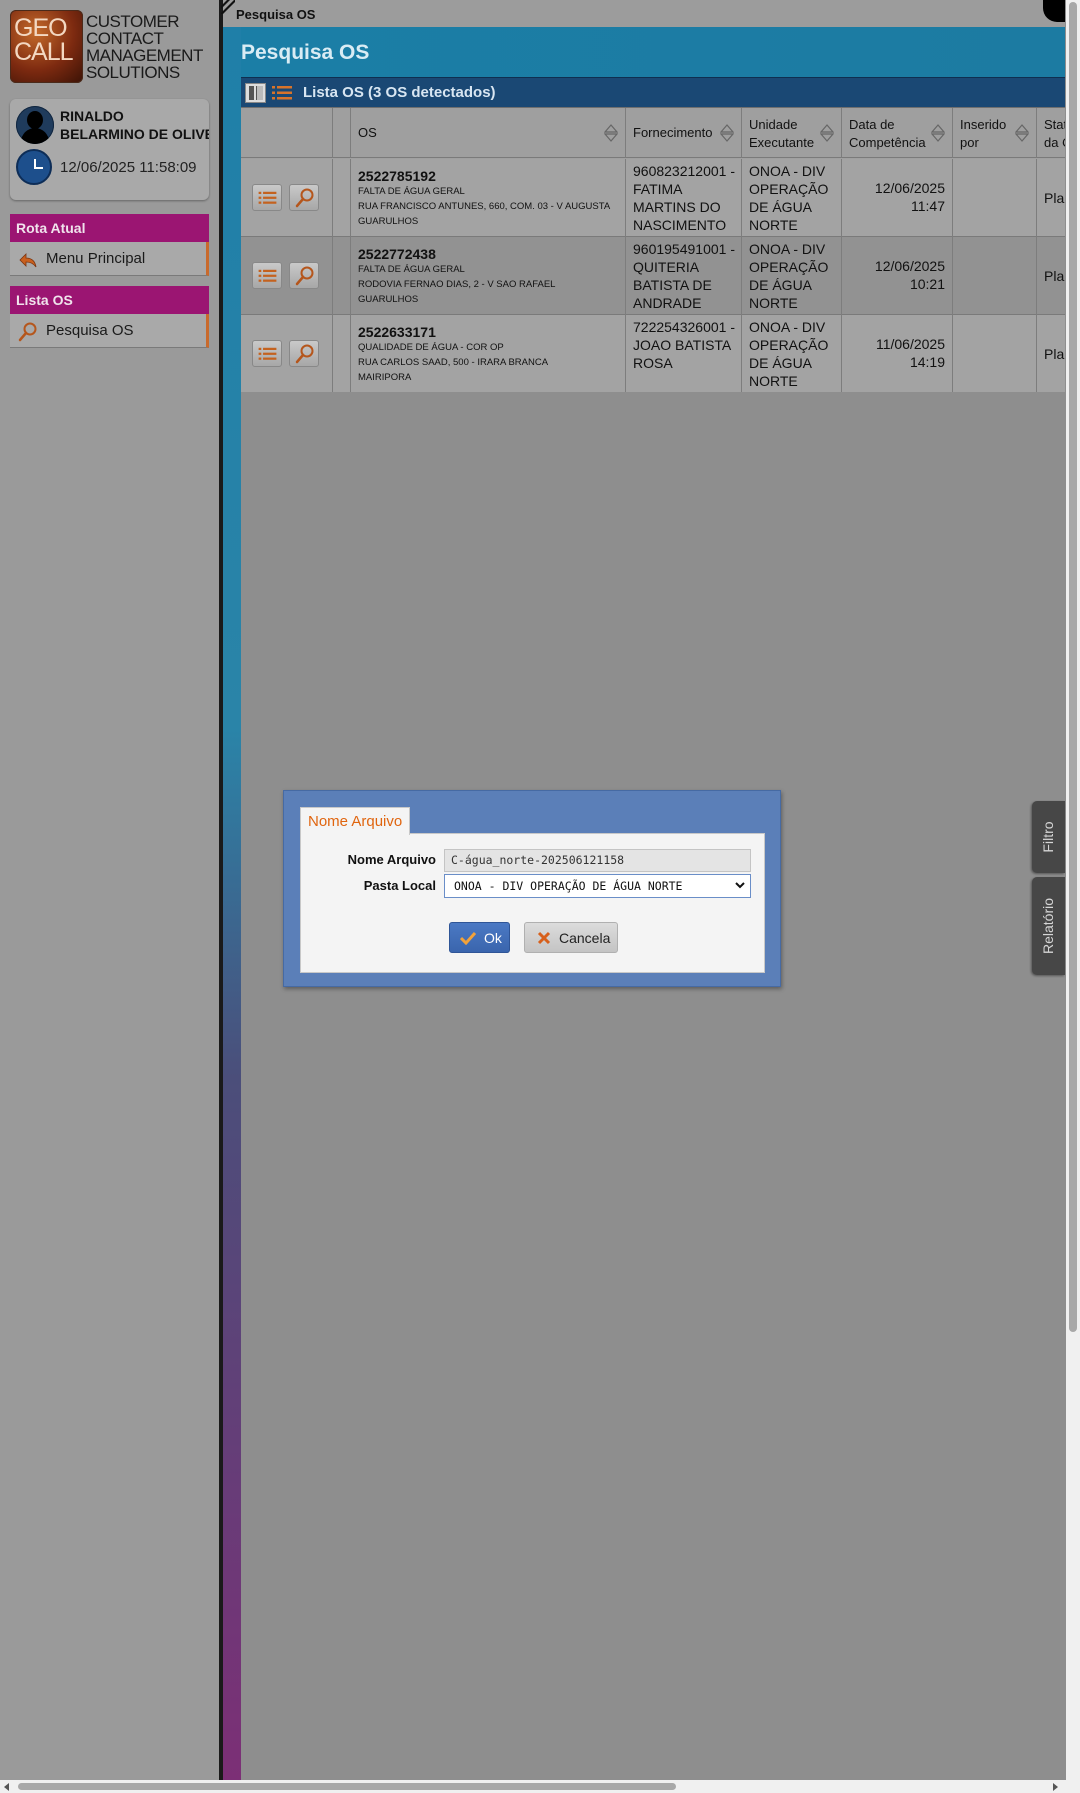 Image resolution: width=1080 pixels, height=1793 pixels. I want to click on filter-tab-label: Filtro, so click(1048, 836).